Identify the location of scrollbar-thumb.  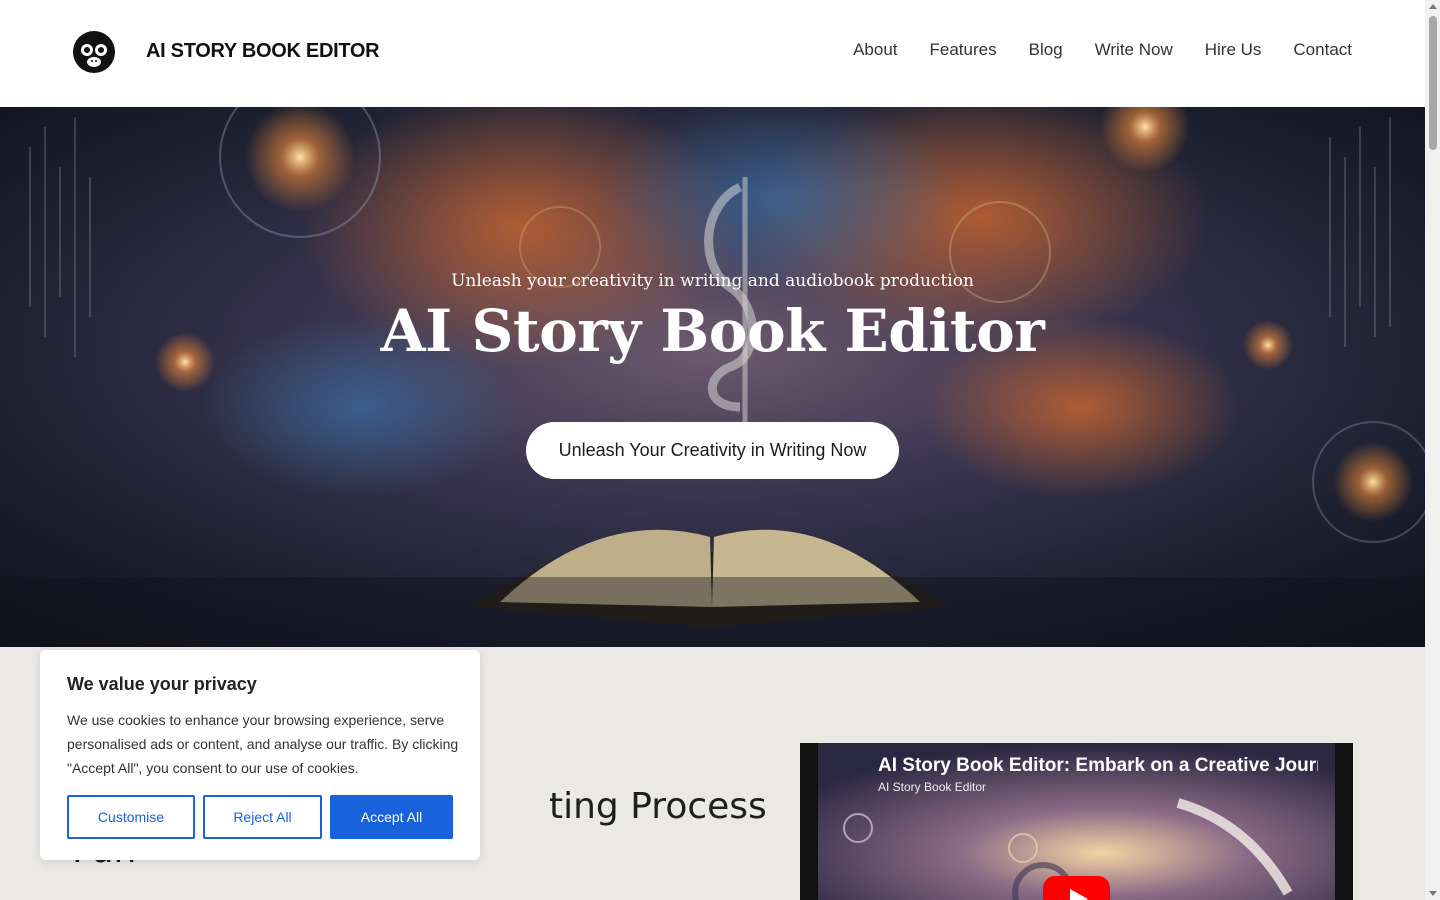
(1433, 83).